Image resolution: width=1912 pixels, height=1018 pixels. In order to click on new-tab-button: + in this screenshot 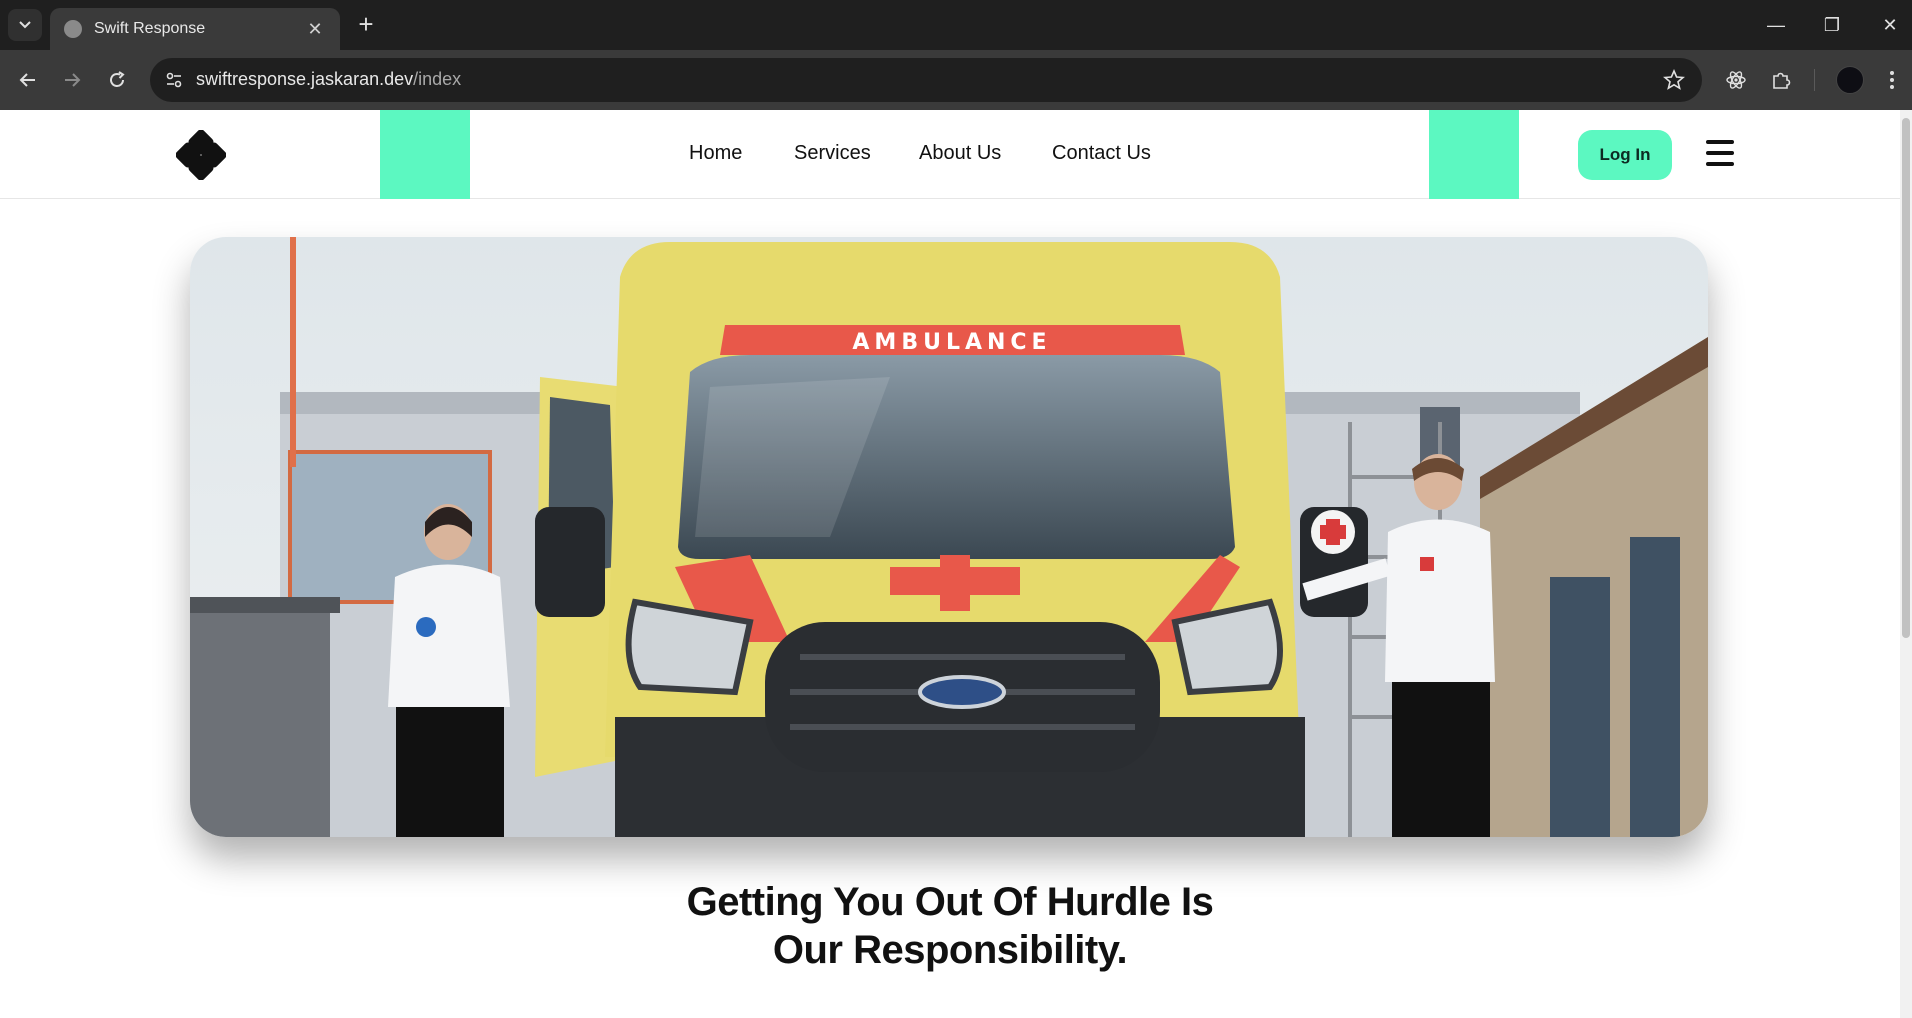, I will do `click(366, 25)`.